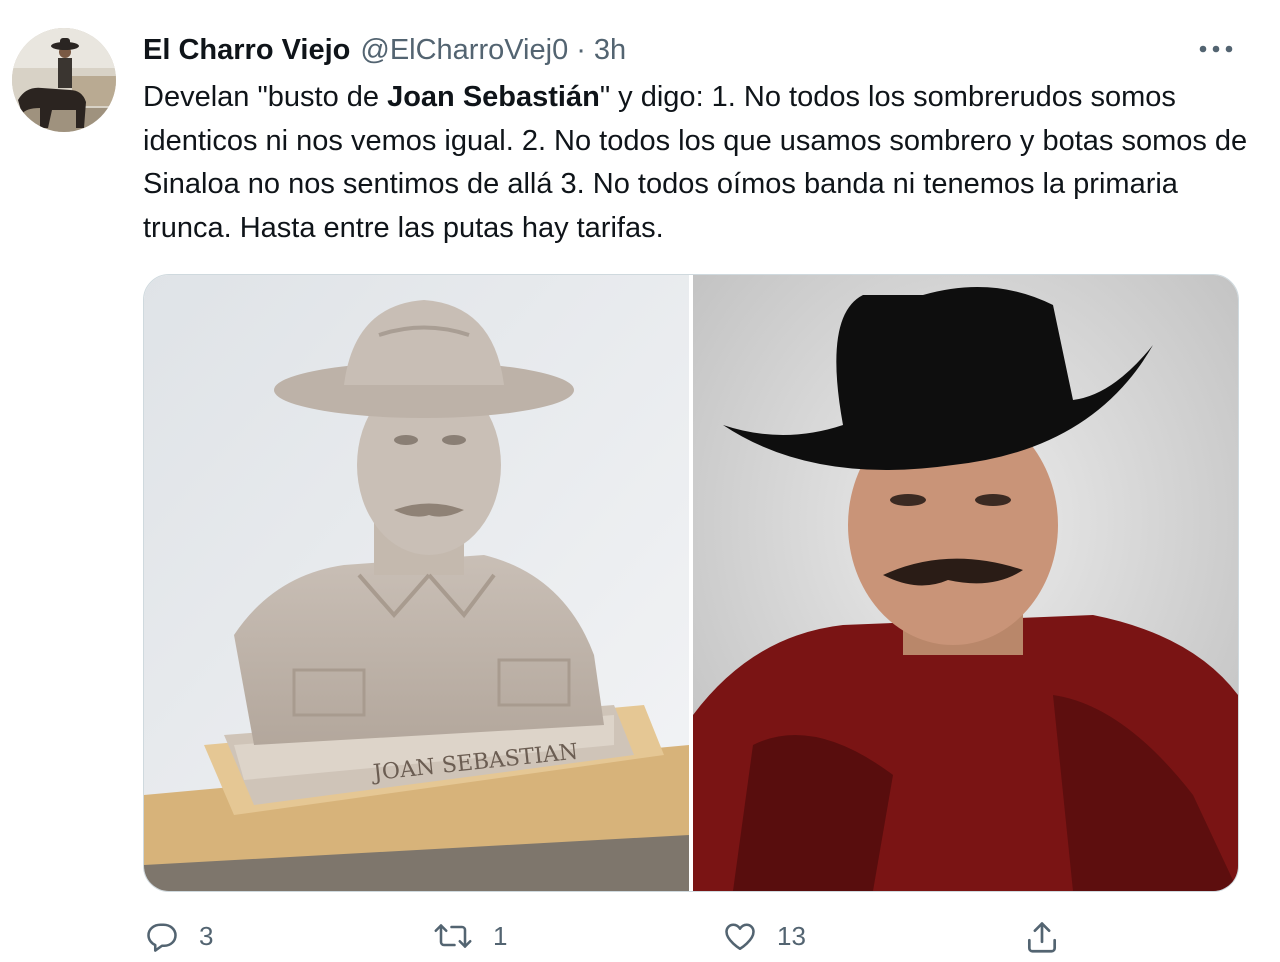  I want to click on like-button: 13, so click(763, 936).